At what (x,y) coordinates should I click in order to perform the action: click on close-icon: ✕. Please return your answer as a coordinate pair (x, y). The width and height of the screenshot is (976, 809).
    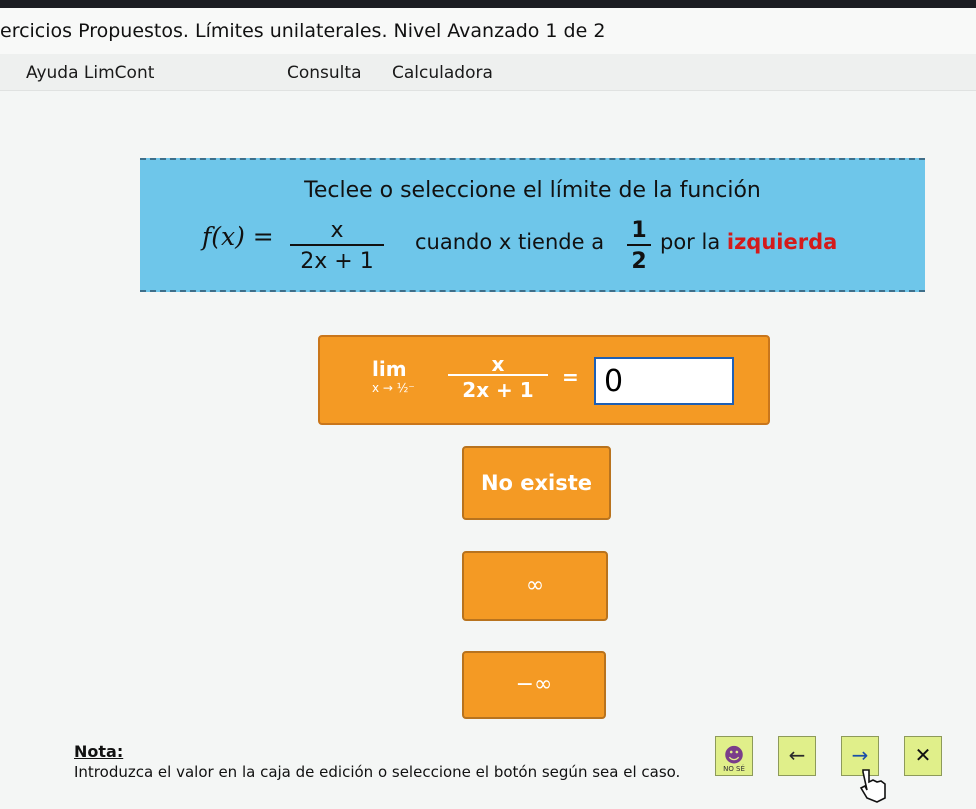
    Looking at the image, I should click on (923, 755).